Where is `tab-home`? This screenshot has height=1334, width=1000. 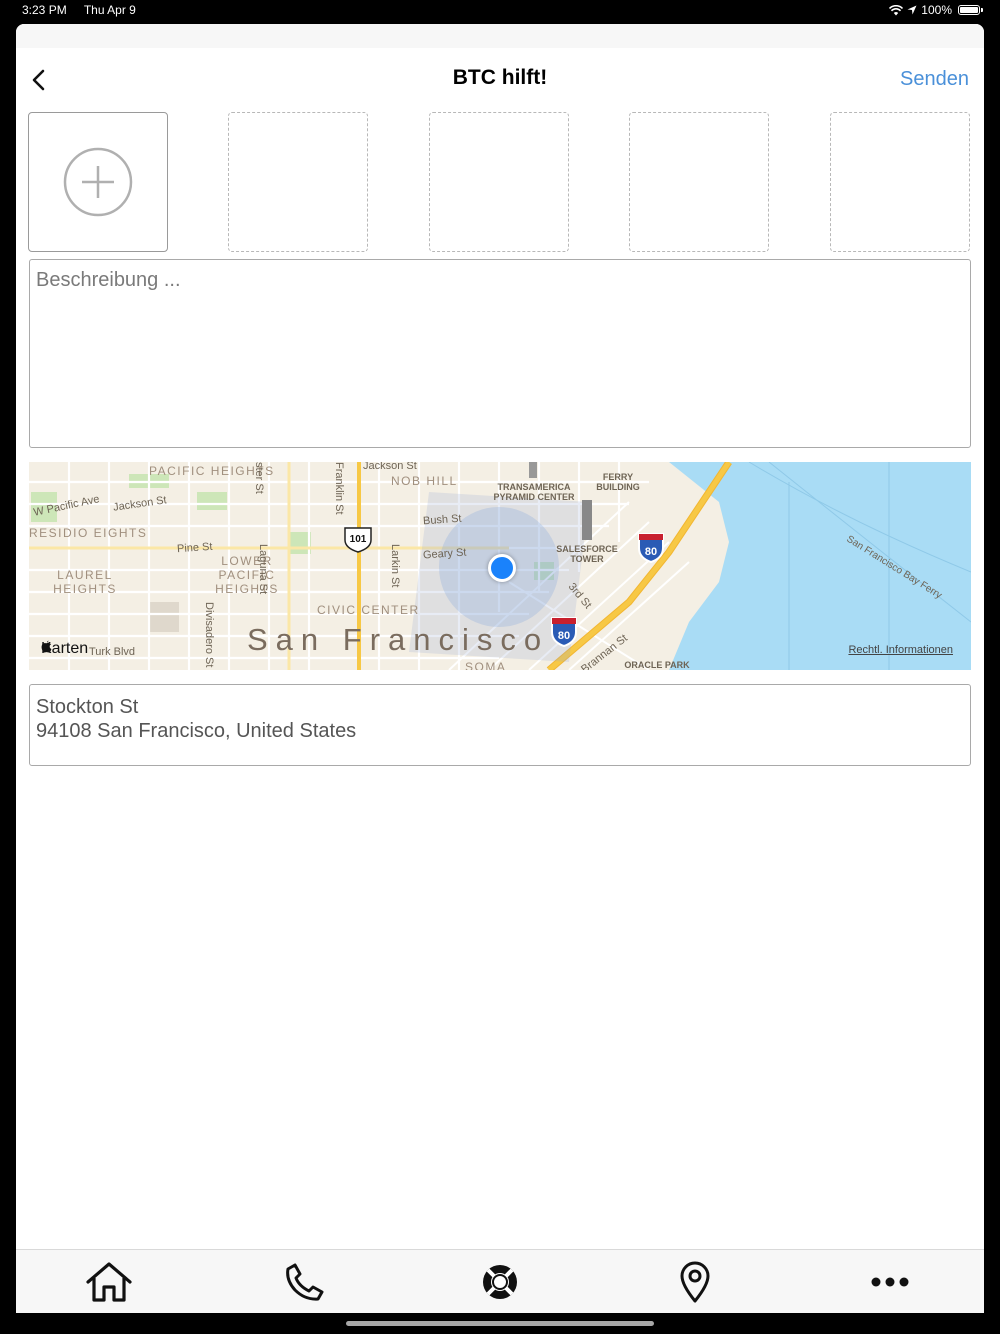
tab-home is located at coordinates (109, 1282).